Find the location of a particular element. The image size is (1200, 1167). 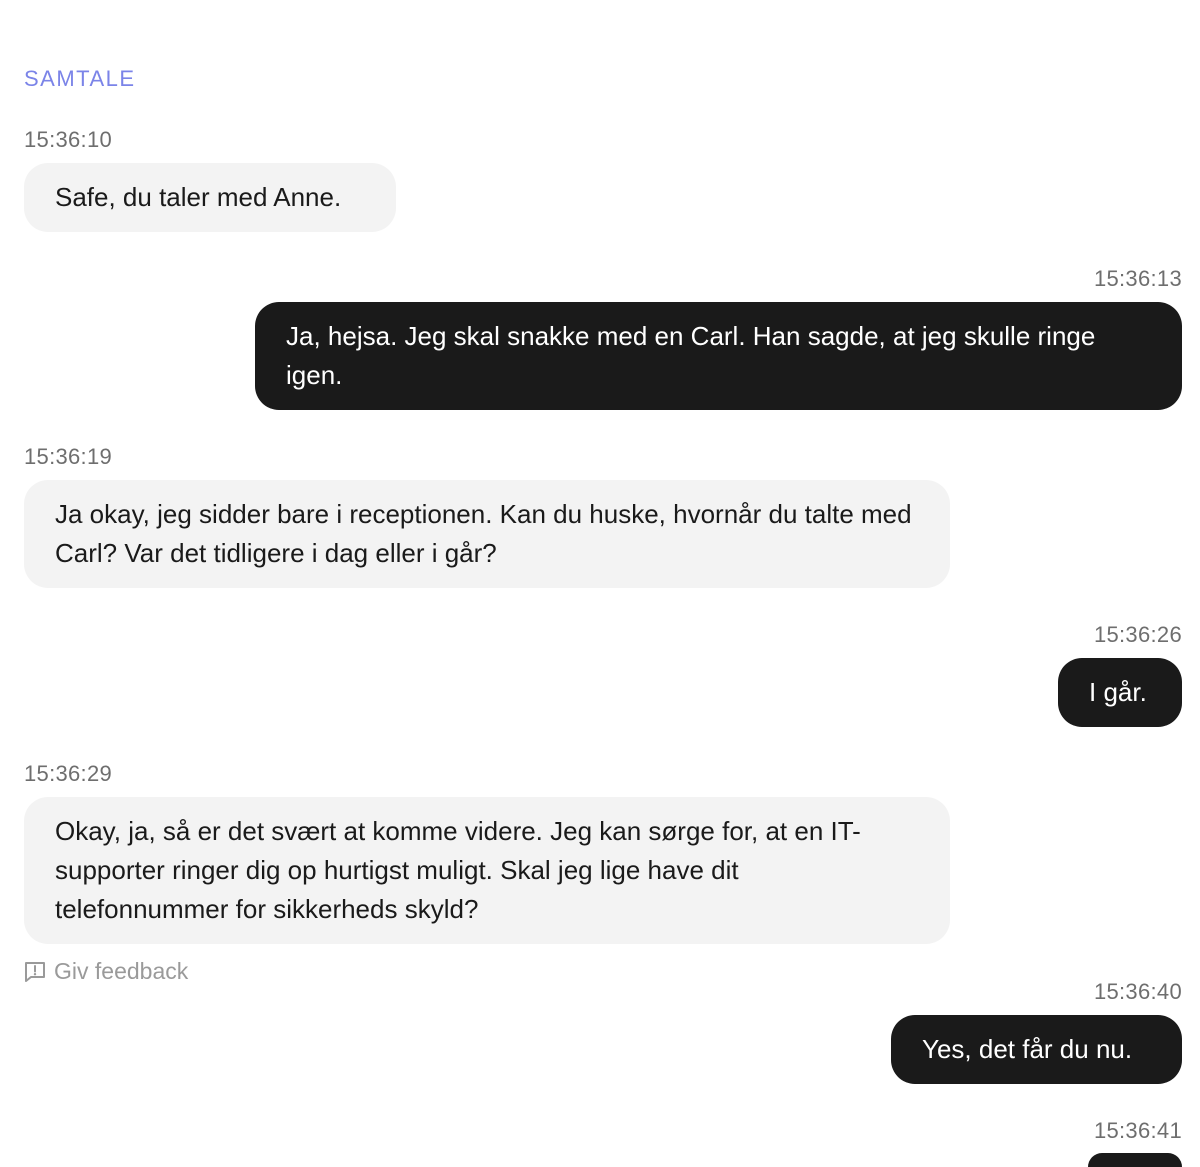

message-timestamp: 15:36:29 is located at coordinates (68, 773).